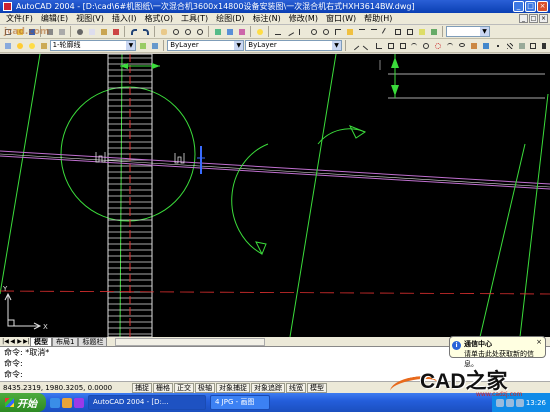 The height and width of the screenshot is (412, 550). What do you see at coordinates (542, 6) in the screenshot?
I see `close-button: ×` at bounding box center [542, 6].